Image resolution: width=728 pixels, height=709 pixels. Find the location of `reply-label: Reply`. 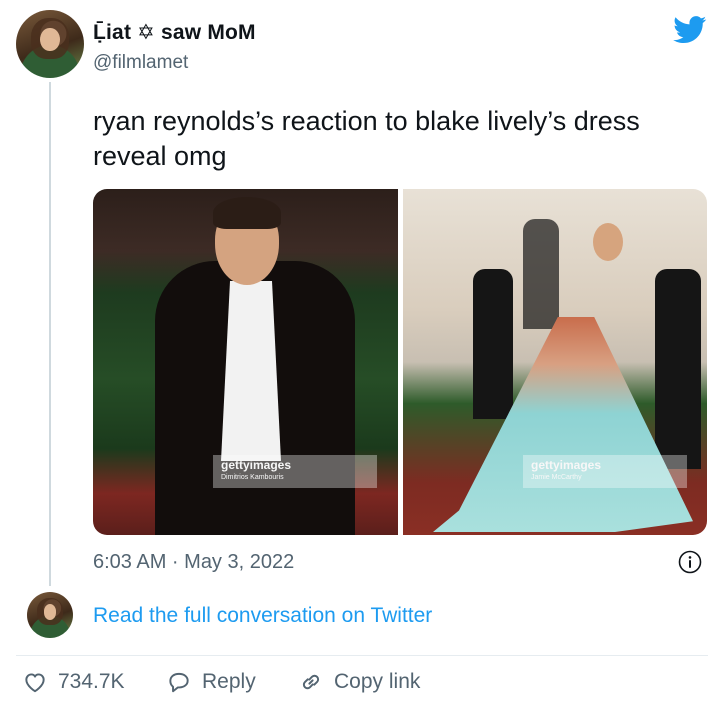

reply-label: Reply is located at coordinates (229, 681).